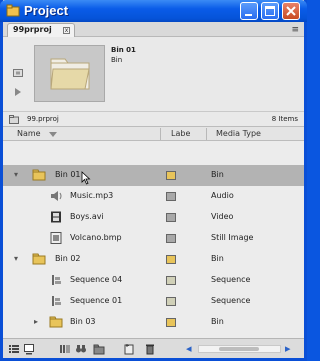  What do you see at coordinates (153, 322) in the screenshot?
I see `list-item: ▸ Bin 03 Bin` at bounding box center [153, 322].